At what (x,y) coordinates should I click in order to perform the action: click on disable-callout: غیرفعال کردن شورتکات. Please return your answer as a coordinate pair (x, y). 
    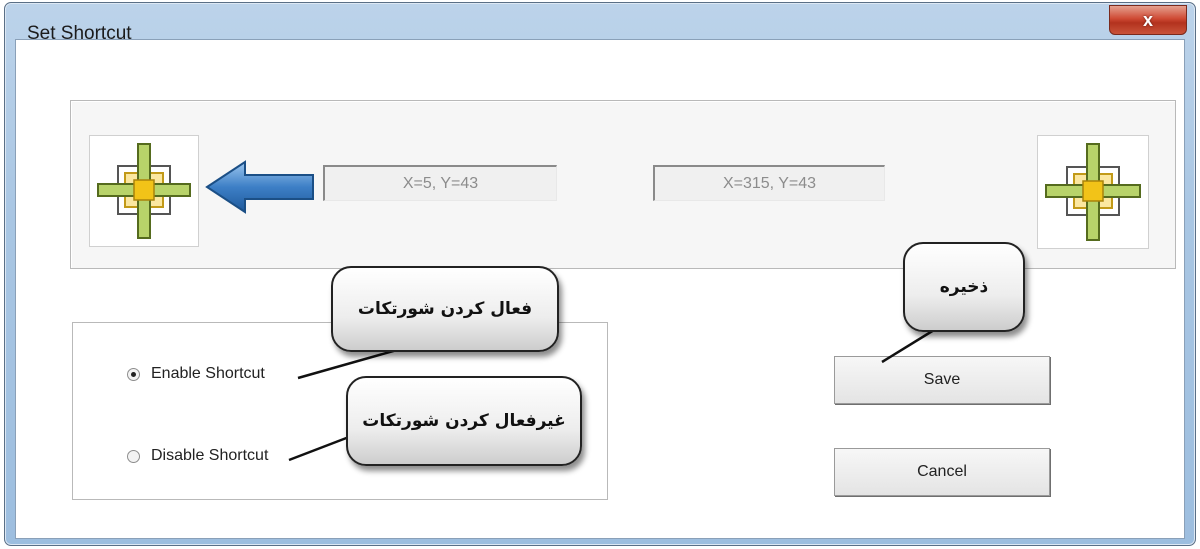
    Looking at the image, I should click on (464, 421).